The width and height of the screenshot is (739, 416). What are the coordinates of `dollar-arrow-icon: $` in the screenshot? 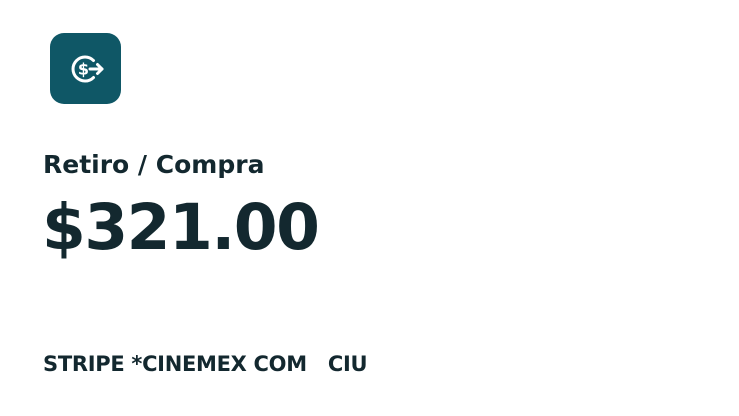 It's located at (87, 68).